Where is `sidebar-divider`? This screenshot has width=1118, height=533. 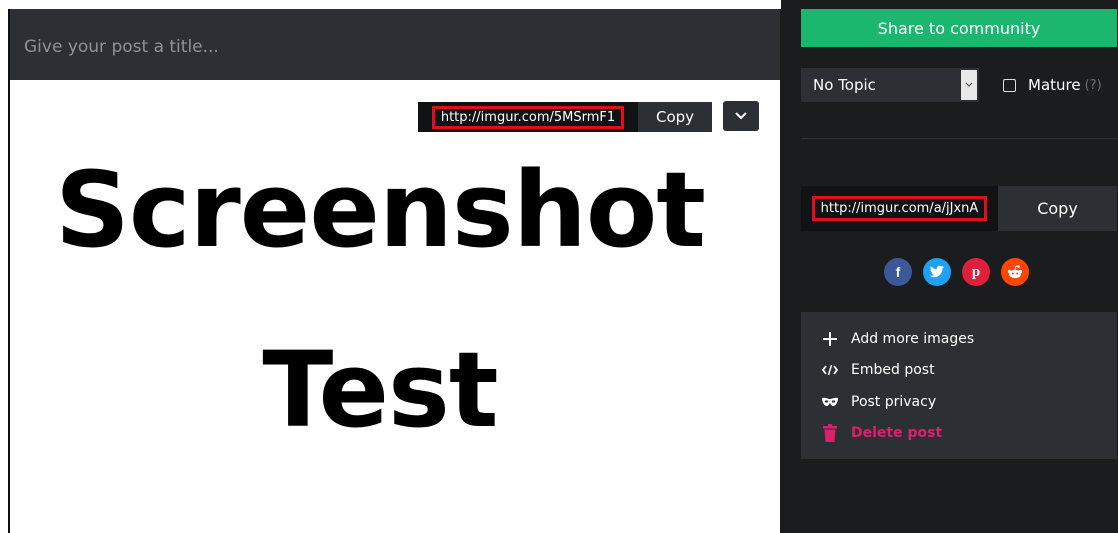
sidebar-divider is located at coordinates (959, 138).